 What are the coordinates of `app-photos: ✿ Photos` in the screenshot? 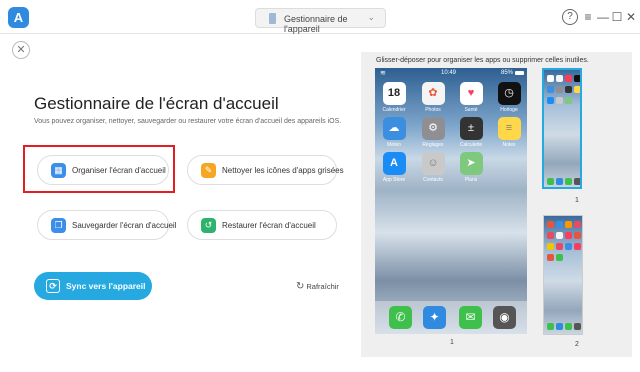 It's located at (433, 97).